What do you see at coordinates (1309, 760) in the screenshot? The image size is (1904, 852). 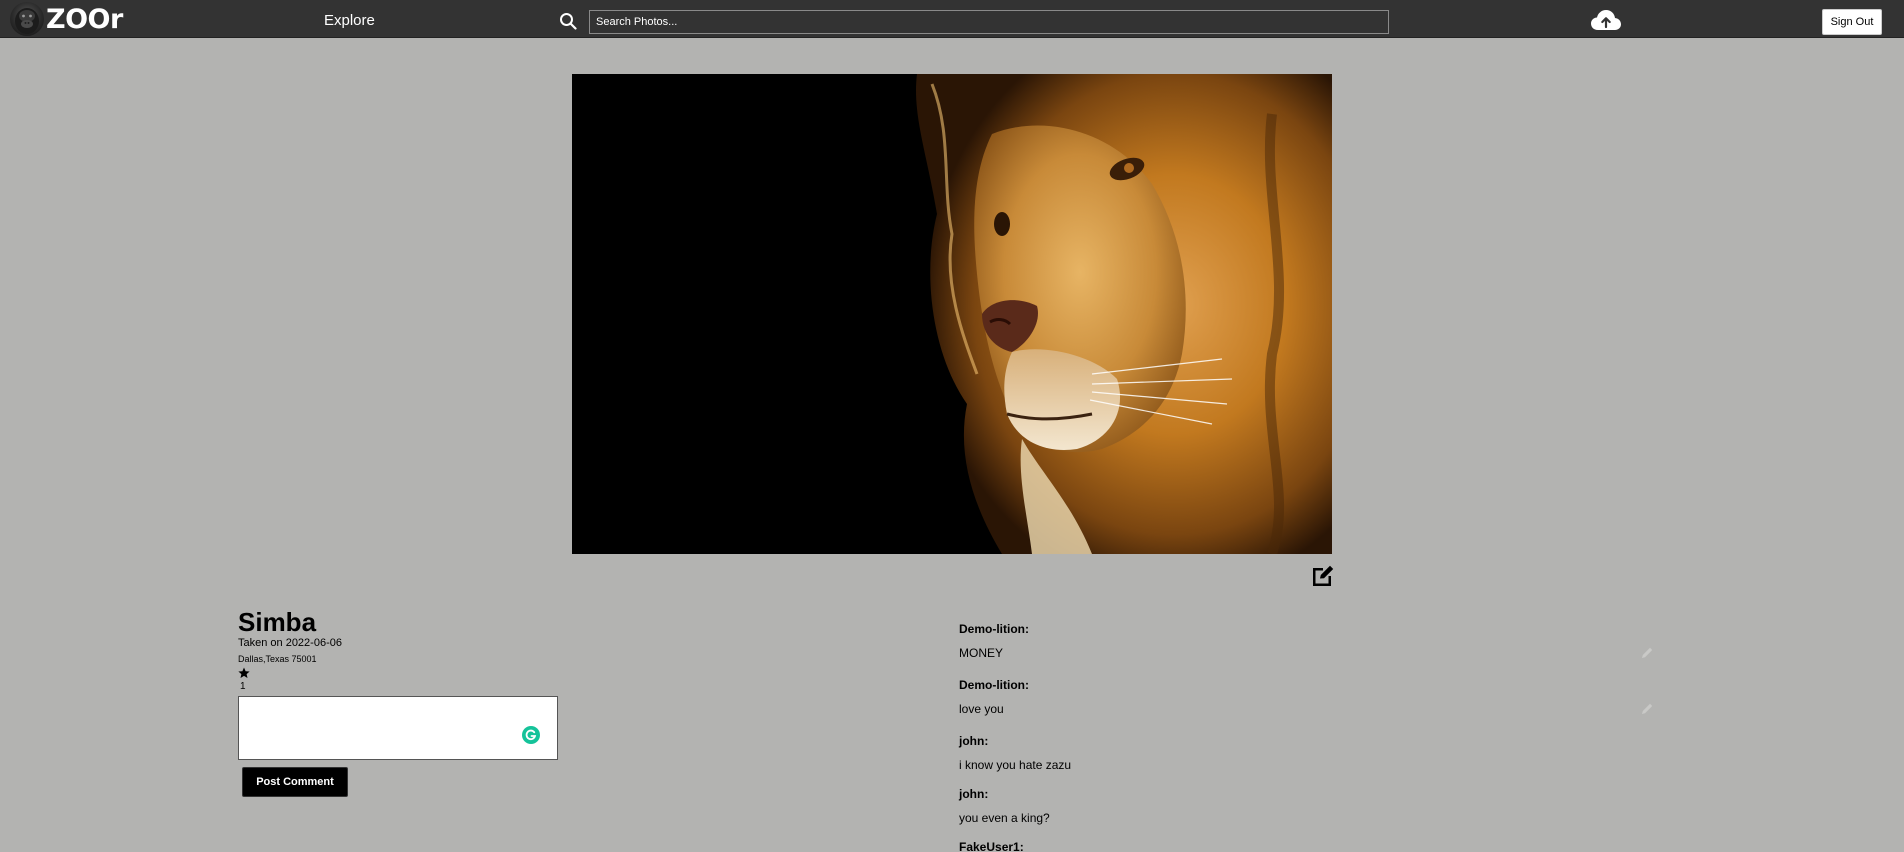 I see `comment-item: john: i know you hate zazu` at bounding box center [1309, 760].